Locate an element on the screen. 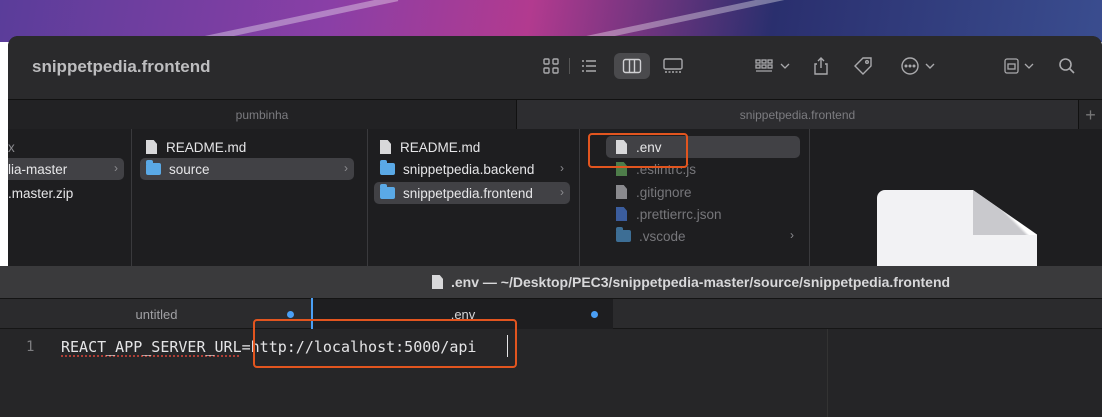  list-item: snippetpedia.backend › is located at coordinates (472, 169).